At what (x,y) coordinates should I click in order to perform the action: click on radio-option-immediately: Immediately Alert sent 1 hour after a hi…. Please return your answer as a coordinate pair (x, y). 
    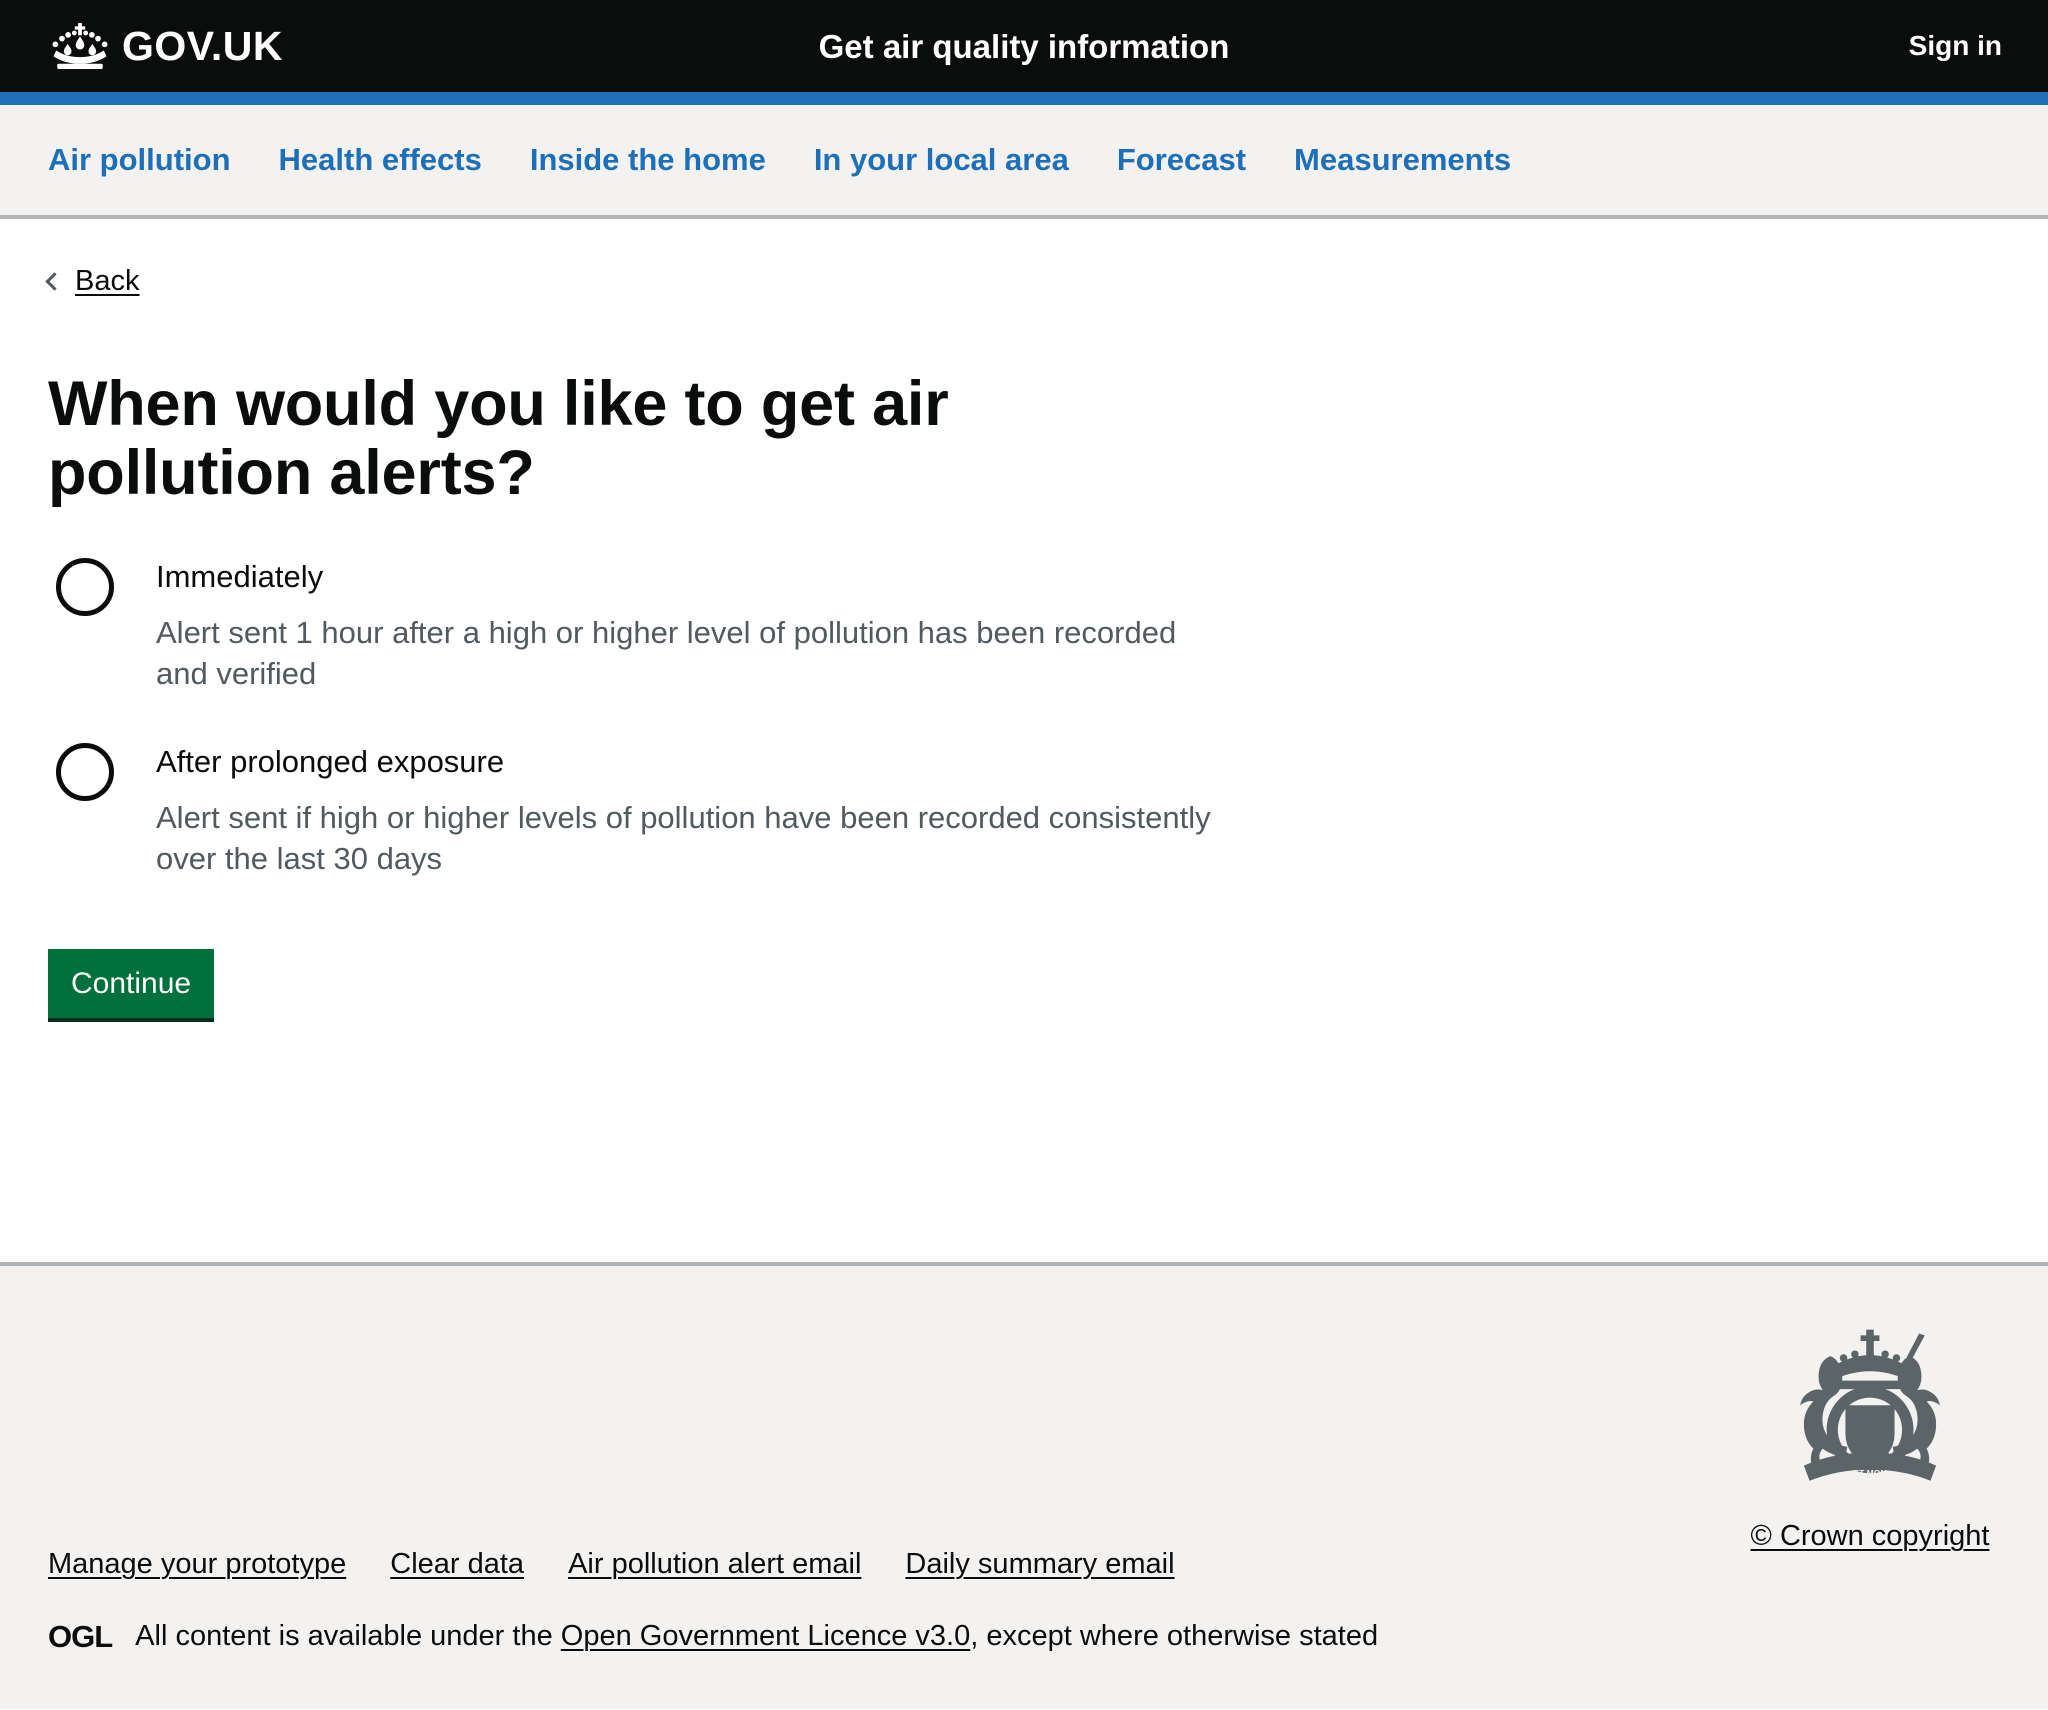
    Looking at the image, I should click on (1024, 624).